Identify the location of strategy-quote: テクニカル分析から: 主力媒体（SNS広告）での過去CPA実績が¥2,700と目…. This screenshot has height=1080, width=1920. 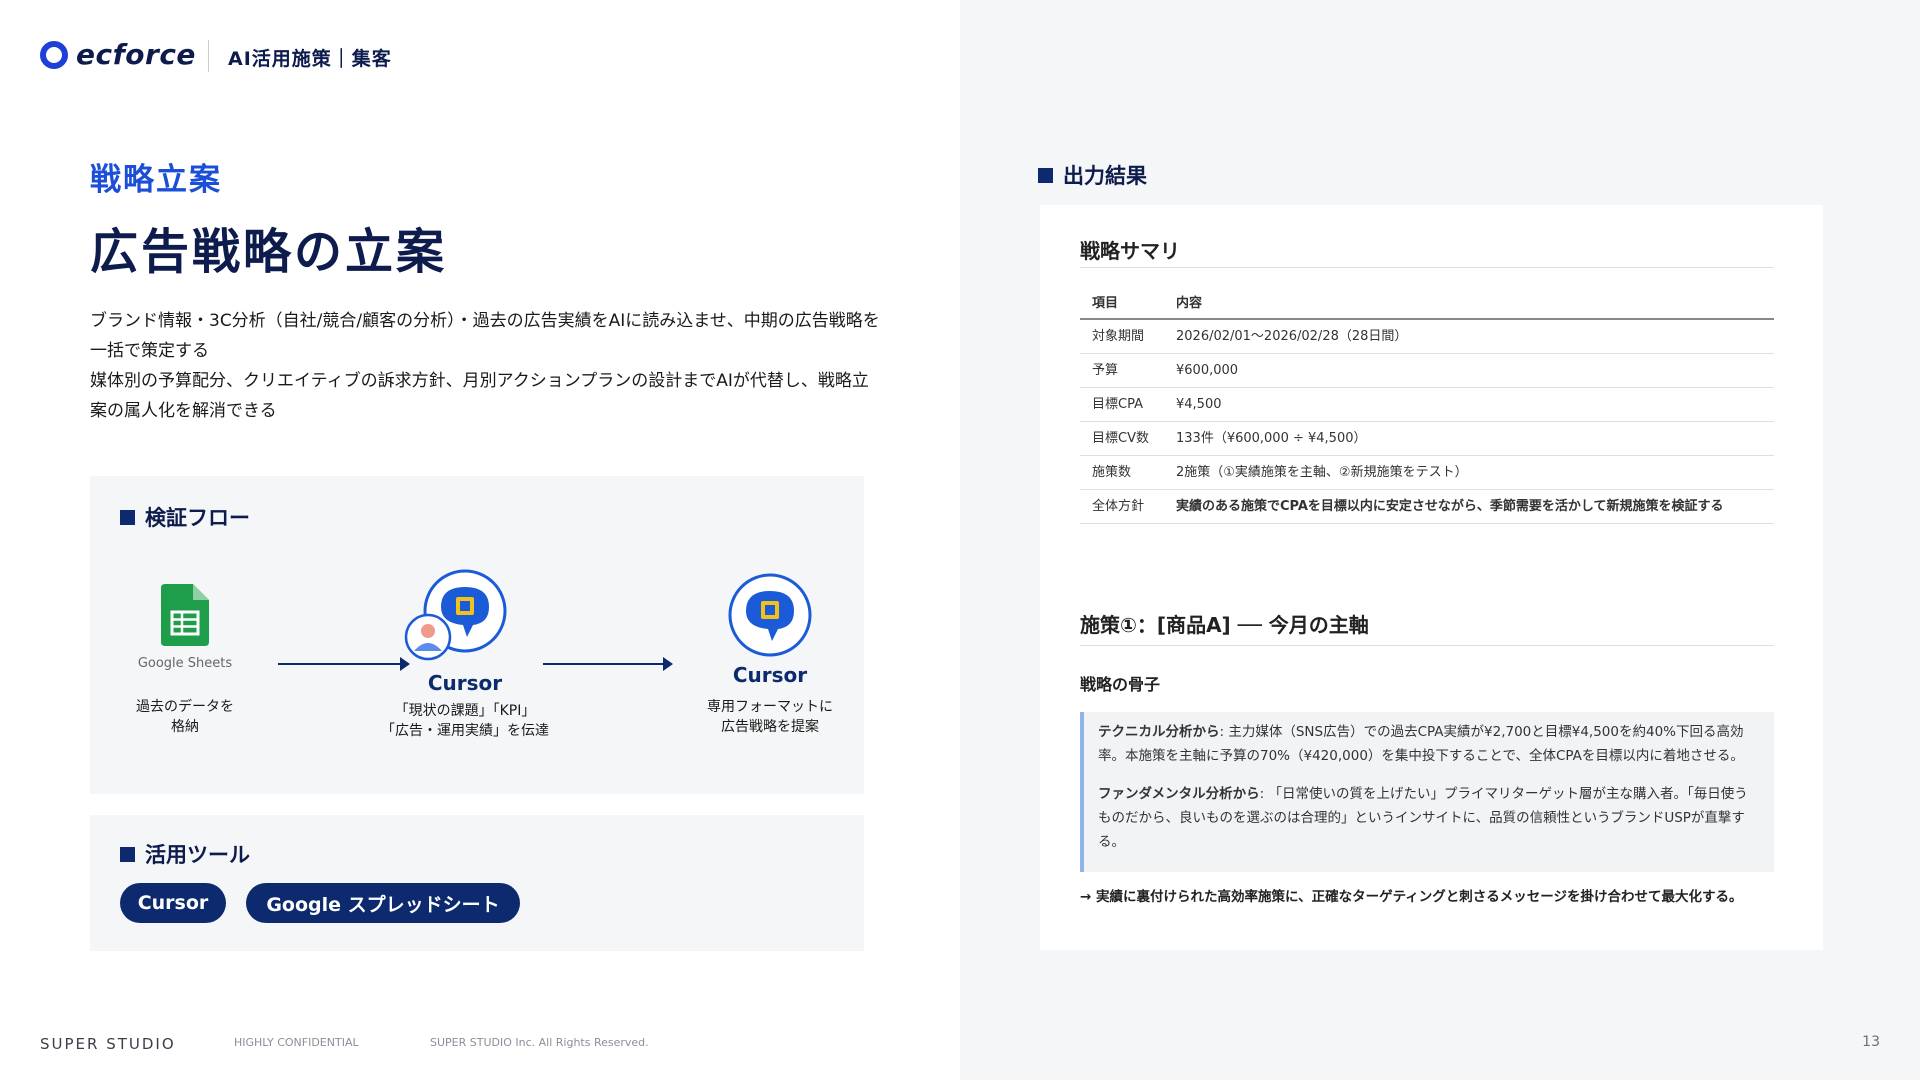
(1427, 792).